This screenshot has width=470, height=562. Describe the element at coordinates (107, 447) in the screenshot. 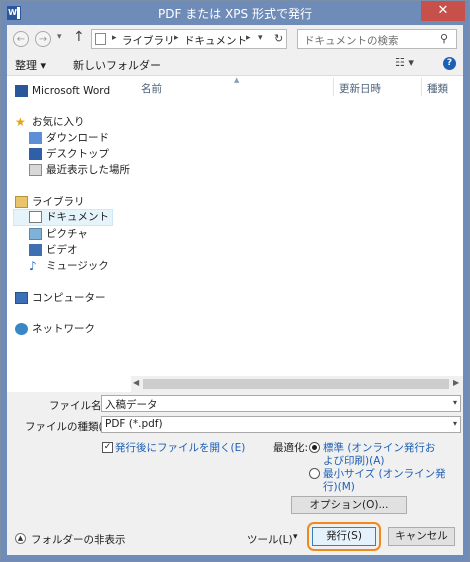

I see `open-after-checkbox: ✓` at that location.